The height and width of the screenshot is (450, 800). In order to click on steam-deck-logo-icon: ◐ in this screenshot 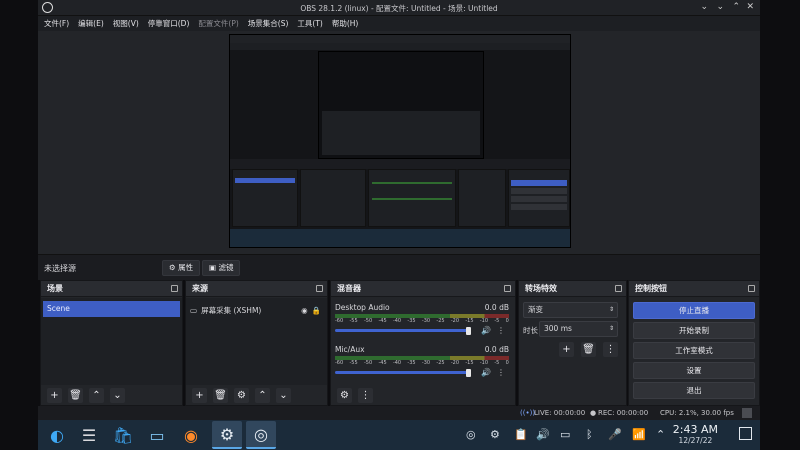, I will do `click(57, 435)`.